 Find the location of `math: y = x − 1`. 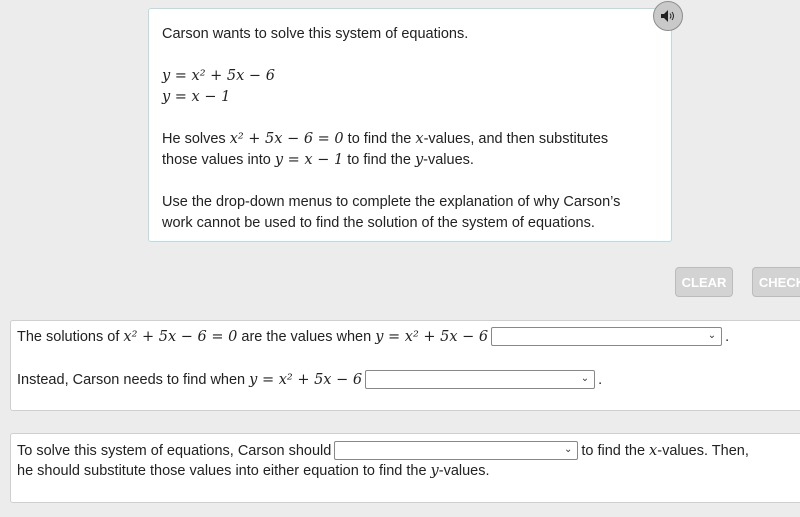

math: y = x − 1 is located at coordinates (309, 160).